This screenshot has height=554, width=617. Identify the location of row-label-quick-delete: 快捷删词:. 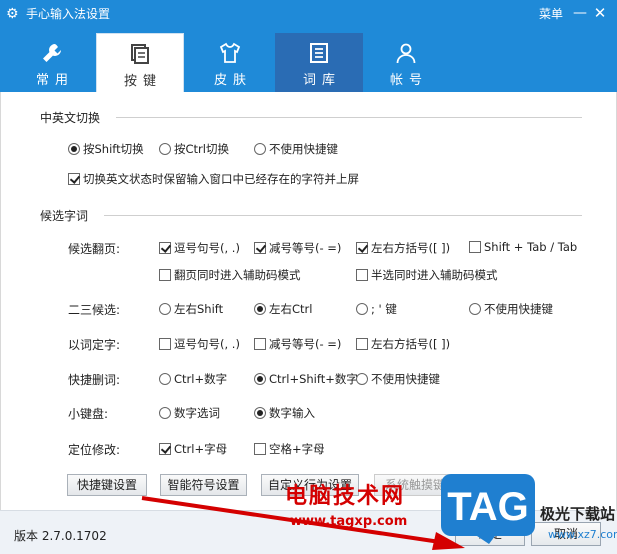
(94, 380).